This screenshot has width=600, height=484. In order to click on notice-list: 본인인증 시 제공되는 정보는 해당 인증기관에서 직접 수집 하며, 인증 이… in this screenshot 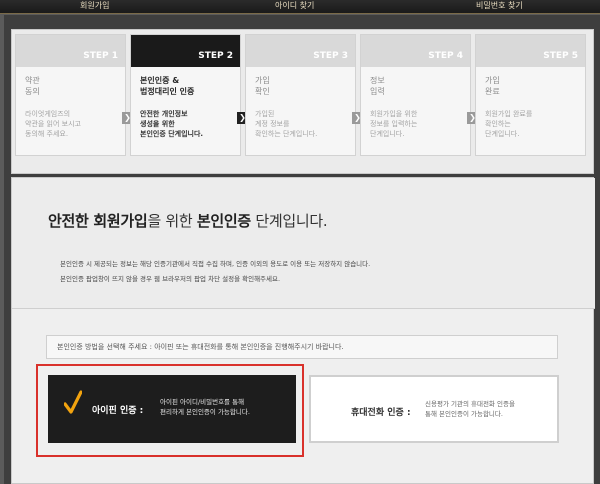, I will do `click(215, 272)`.